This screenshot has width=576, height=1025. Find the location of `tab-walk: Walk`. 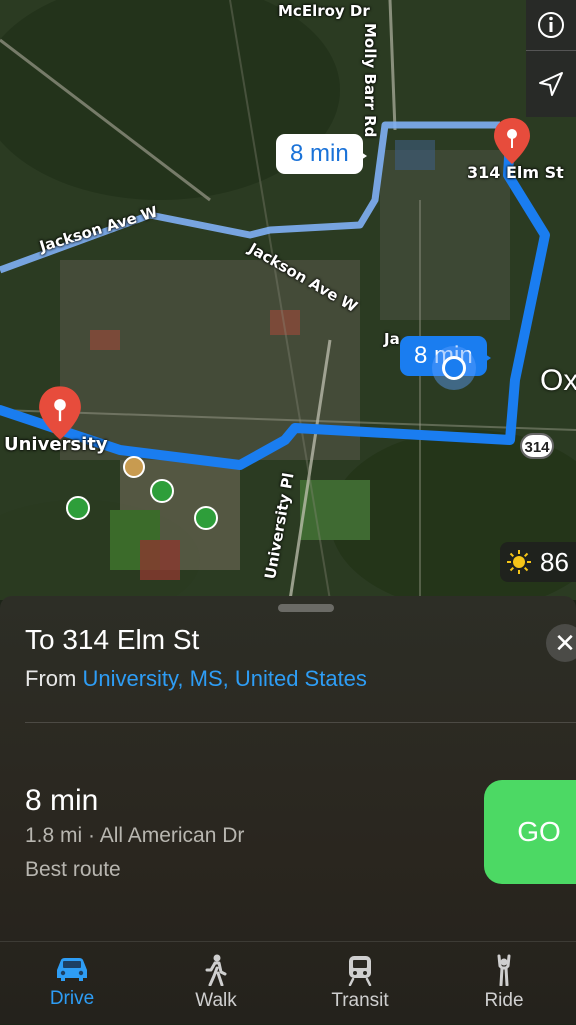

tab-walk: Walk is located at coordinates (216, 983).